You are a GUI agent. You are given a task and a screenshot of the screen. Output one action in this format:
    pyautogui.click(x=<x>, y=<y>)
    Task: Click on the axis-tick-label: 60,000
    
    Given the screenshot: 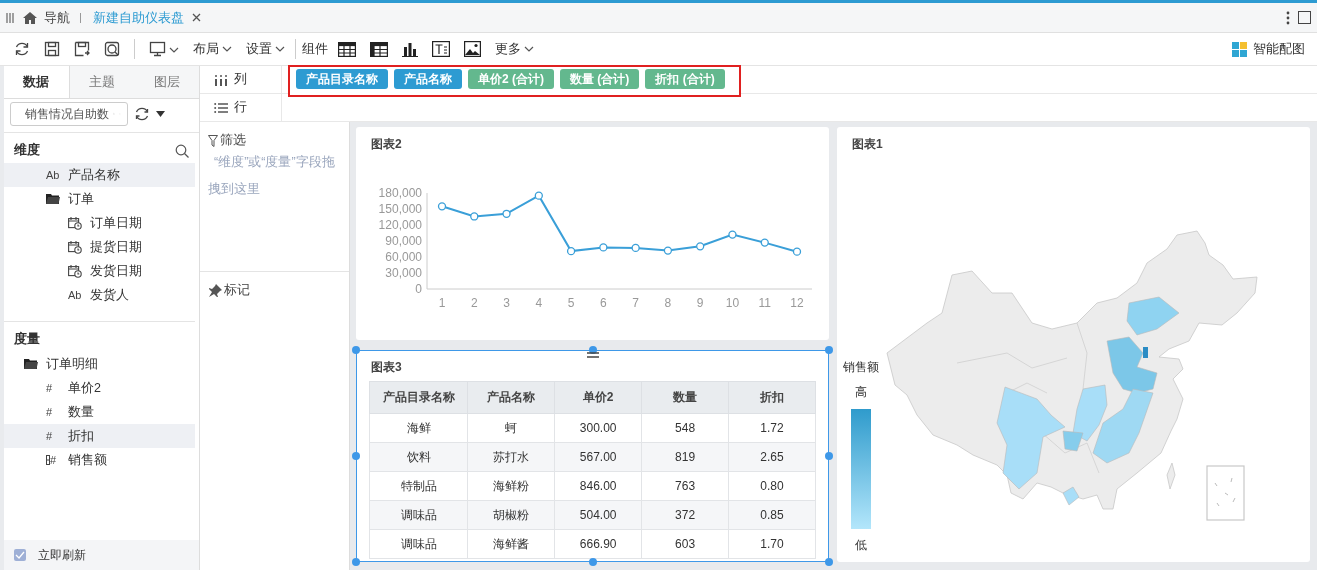 What is the action you would take?
    pyautogui.click(x=403, y=257)
    